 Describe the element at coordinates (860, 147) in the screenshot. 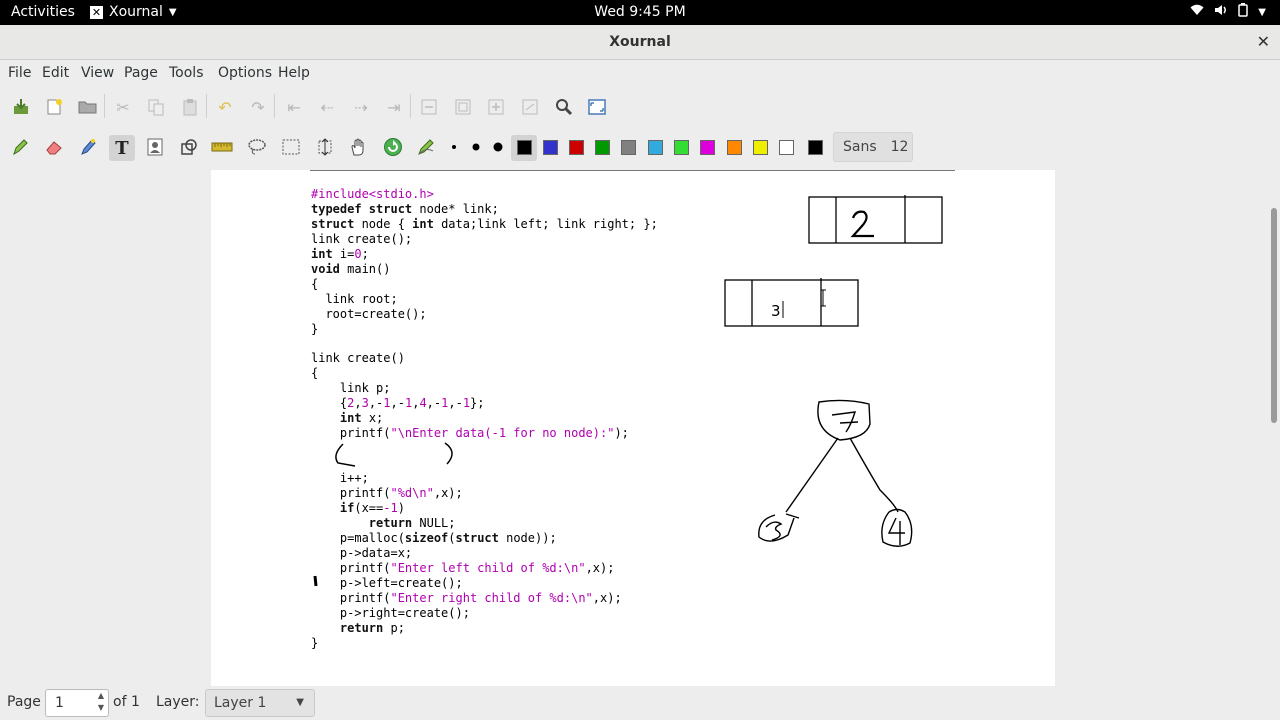

I see `font-name: Sans` at that location.